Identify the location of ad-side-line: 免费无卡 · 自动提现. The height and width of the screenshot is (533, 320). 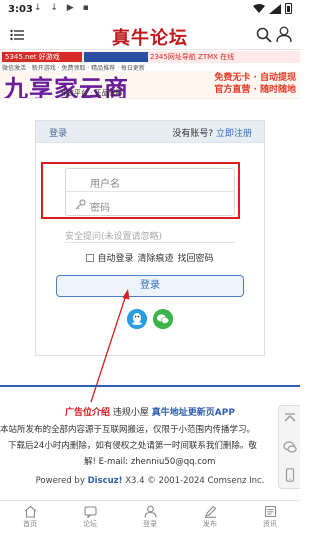
(255, 78).